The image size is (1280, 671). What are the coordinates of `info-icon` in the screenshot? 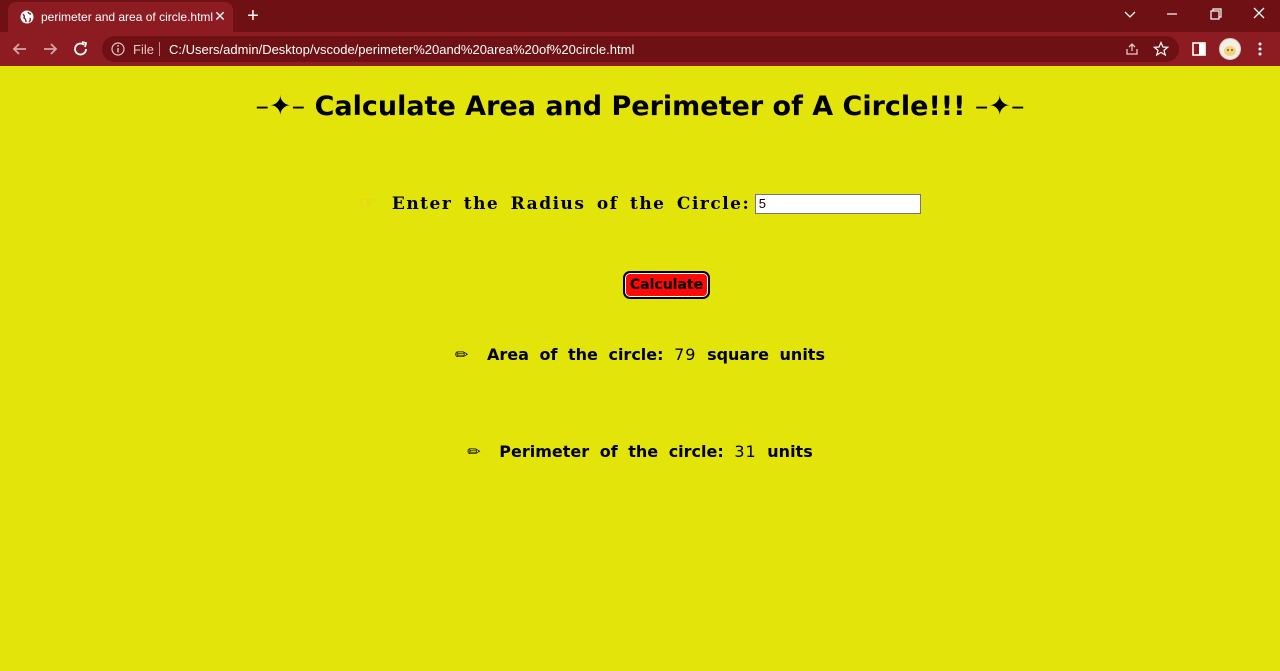 It's located at (118, 49).